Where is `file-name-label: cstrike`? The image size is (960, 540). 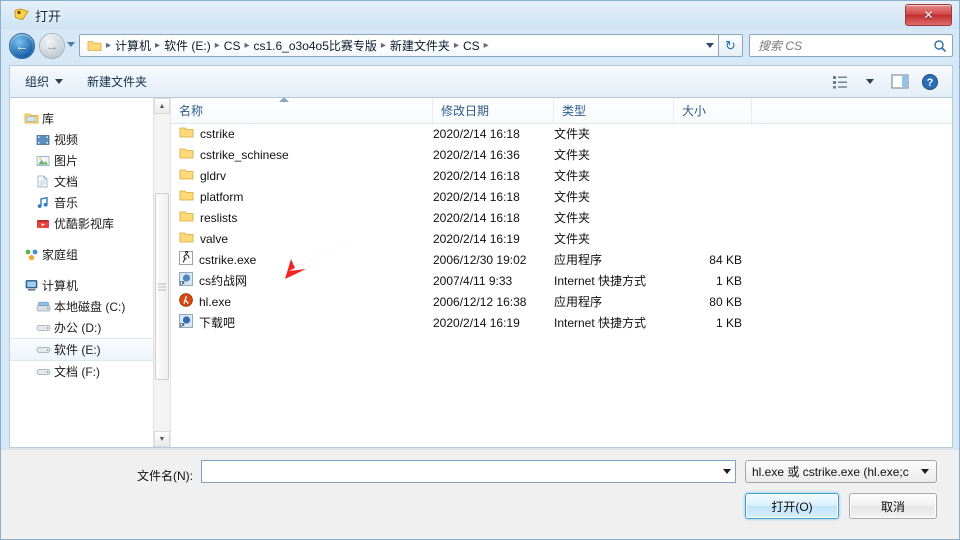 file-name-label: cstrike is located at coordinates (217, 133).